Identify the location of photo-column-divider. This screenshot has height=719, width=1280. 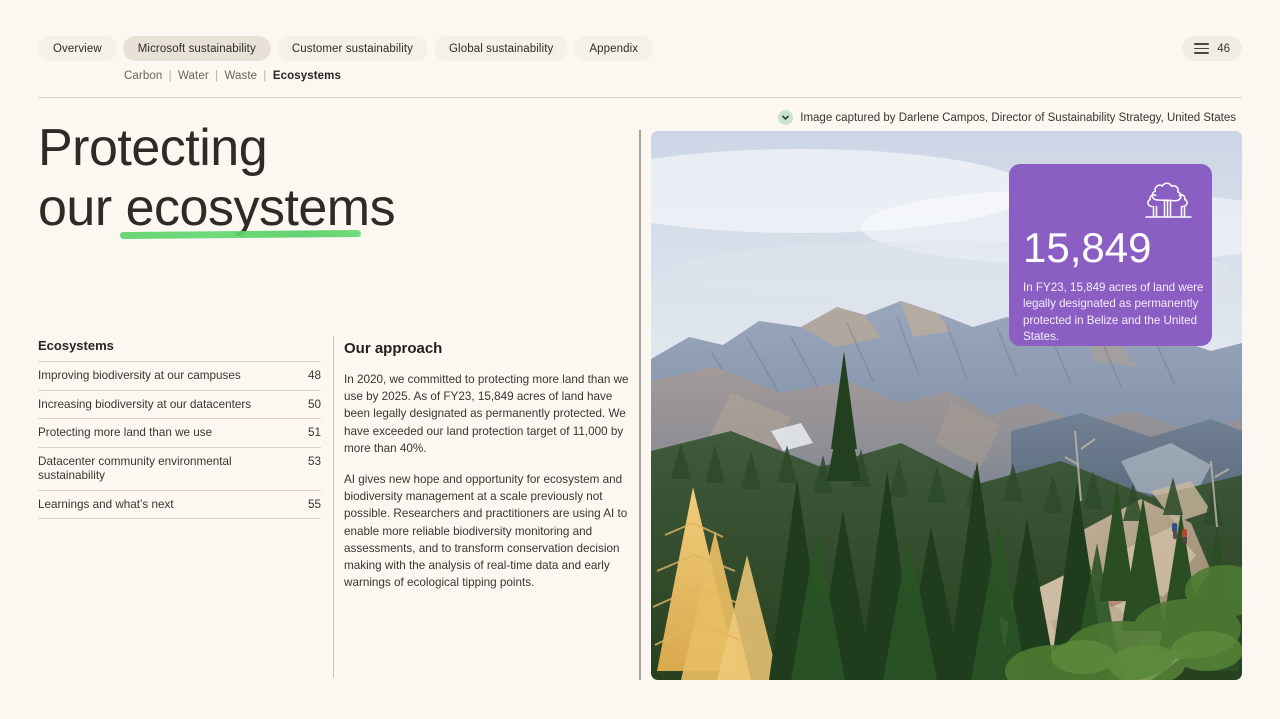
(640, 405).